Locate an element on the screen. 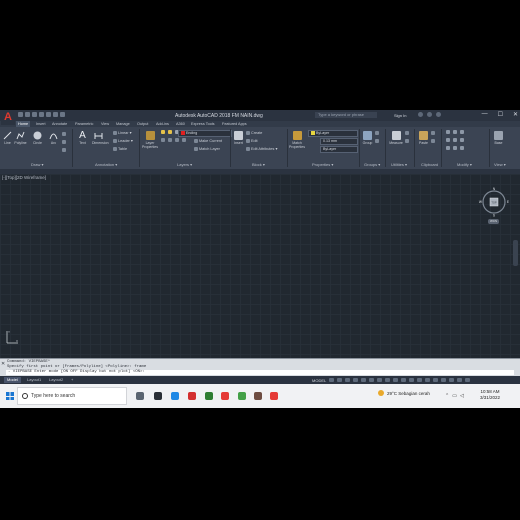  base-view-tool: Base is located at coordinates (498, 138).